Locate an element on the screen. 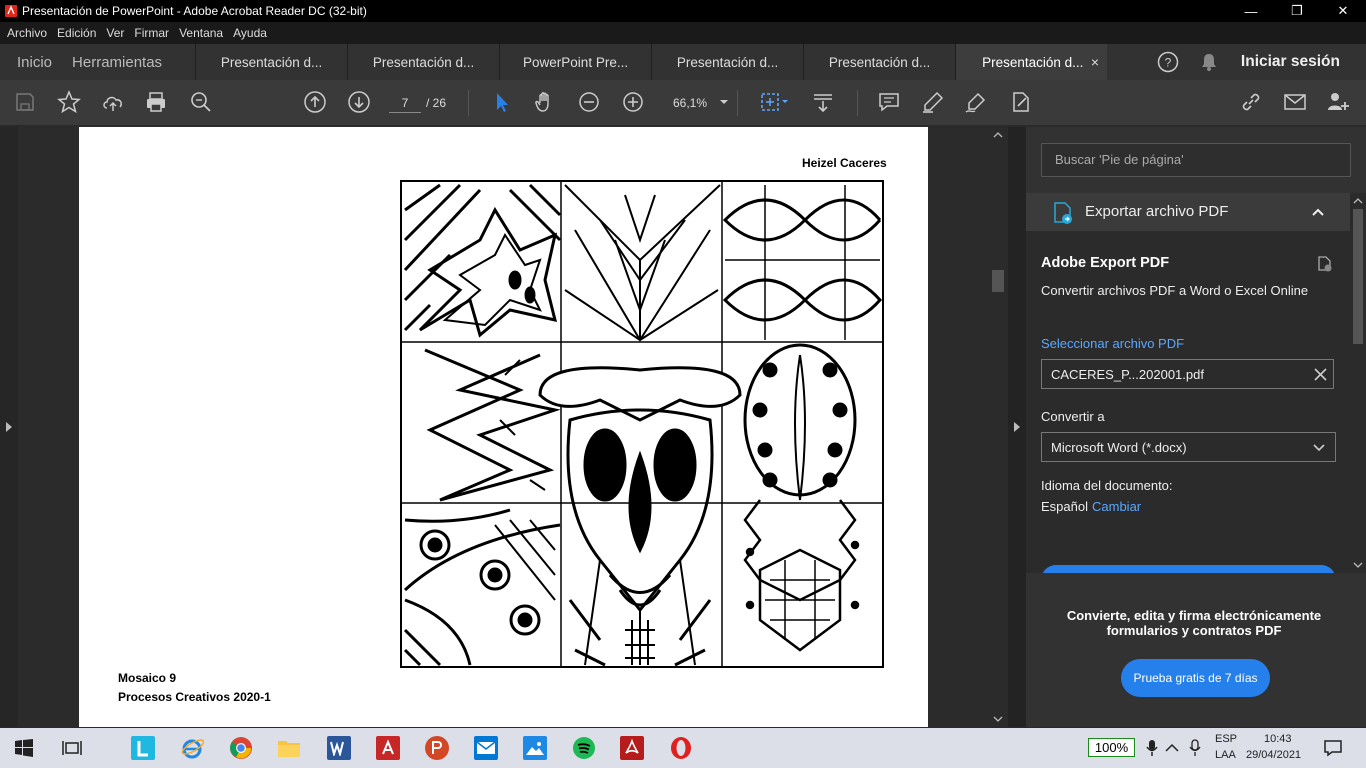 This screenshot has height=768, width=1366. free-trial-button: Prueba gratis de 7 días is located at coordinates (1195, 678).